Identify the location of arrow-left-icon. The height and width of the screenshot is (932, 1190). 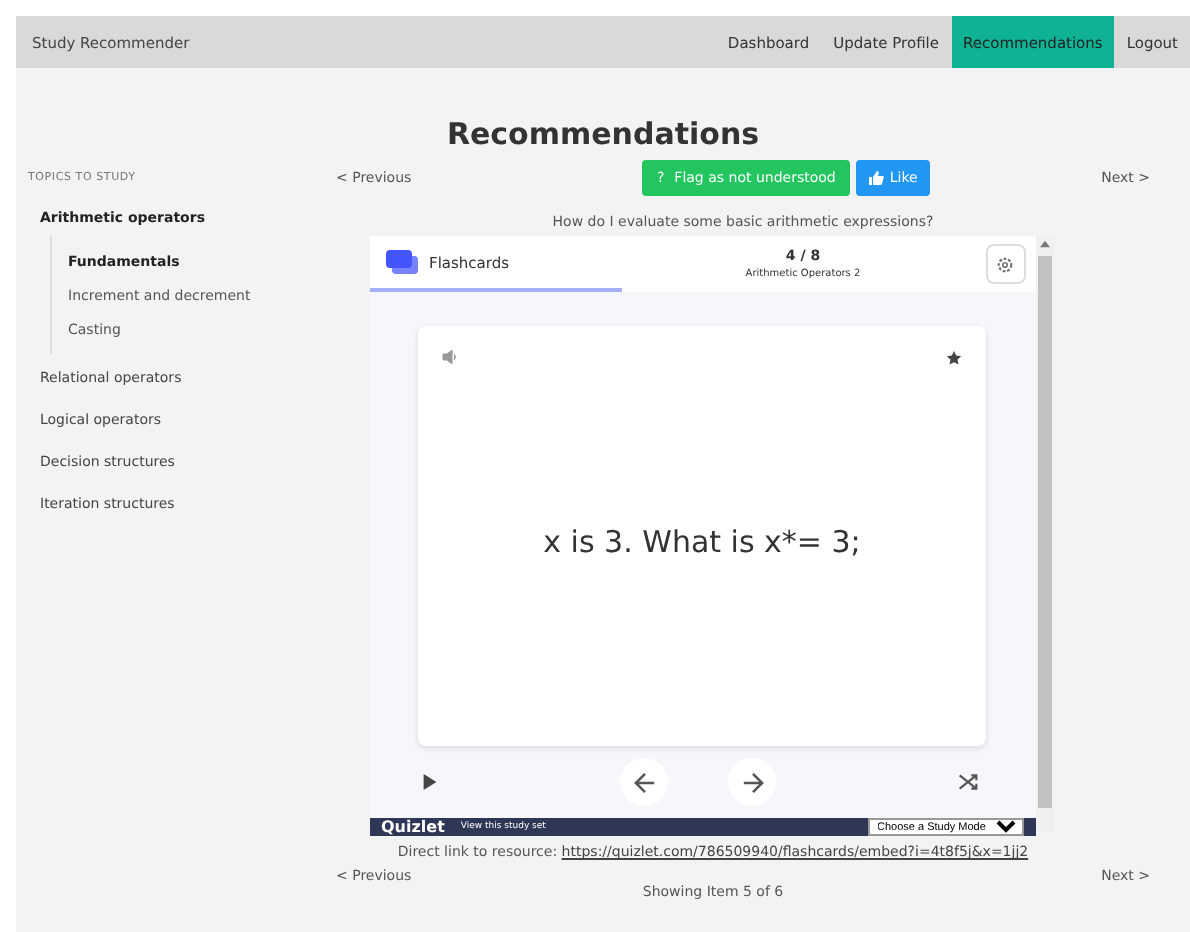
(644, 782).